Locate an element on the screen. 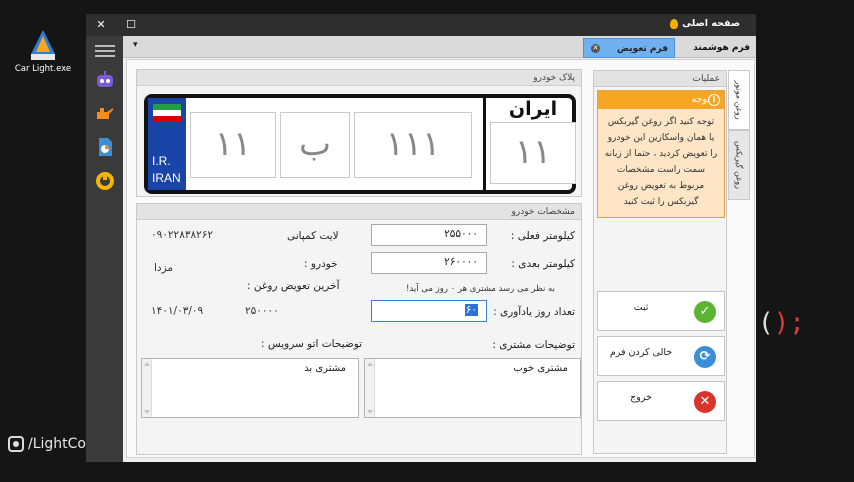 The image size is (854, 482). plate-first-number: ۱۱ is located at coordinates (233, 145).